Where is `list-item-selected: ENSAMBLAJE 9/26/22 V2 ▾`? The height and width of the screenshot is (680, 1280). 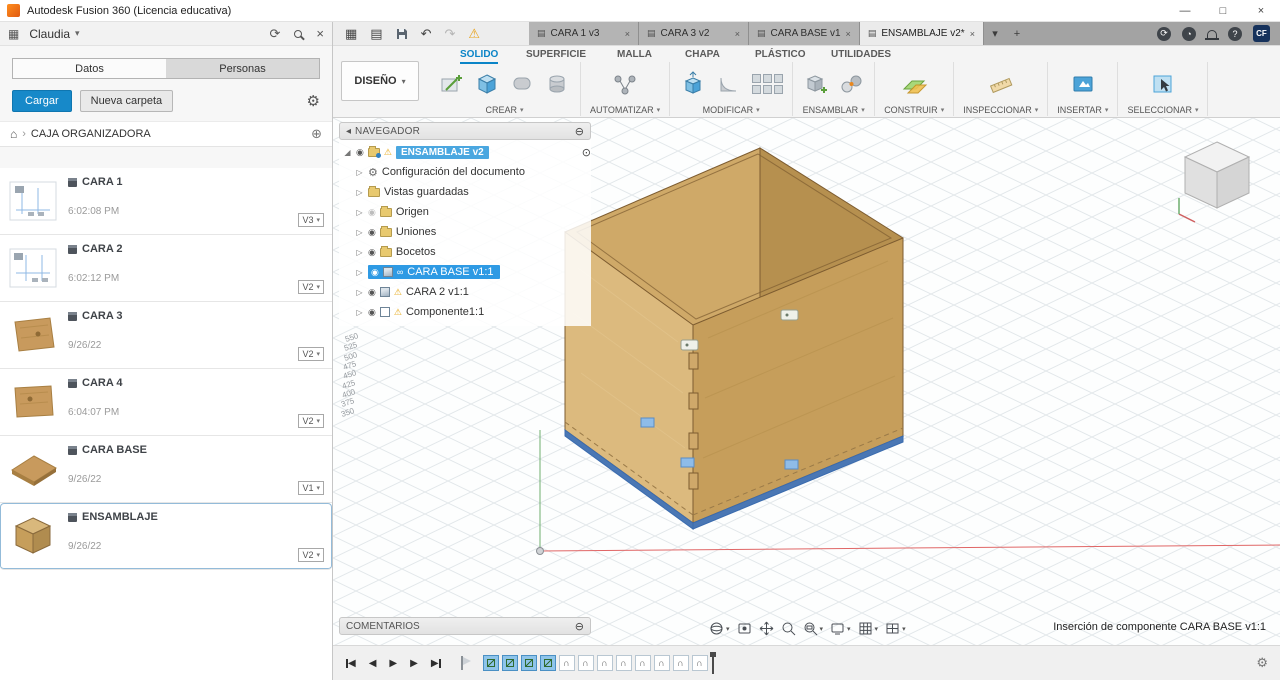
list-item-selected: ENSAMBLAJE 9/26/22 V2 ▾ is located at coordinates (166, 536).